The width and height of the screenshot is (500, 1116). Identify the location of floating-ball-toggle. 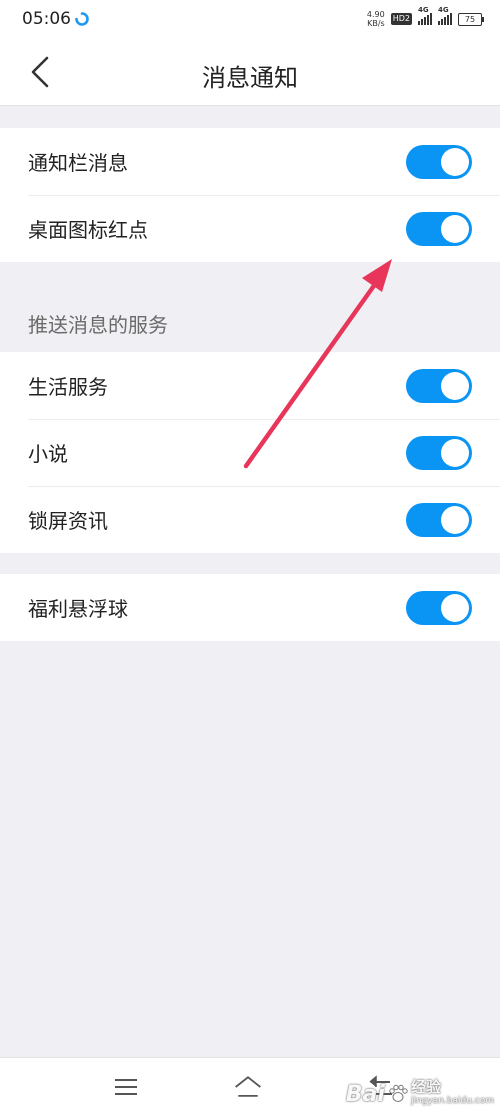
(439, 607).